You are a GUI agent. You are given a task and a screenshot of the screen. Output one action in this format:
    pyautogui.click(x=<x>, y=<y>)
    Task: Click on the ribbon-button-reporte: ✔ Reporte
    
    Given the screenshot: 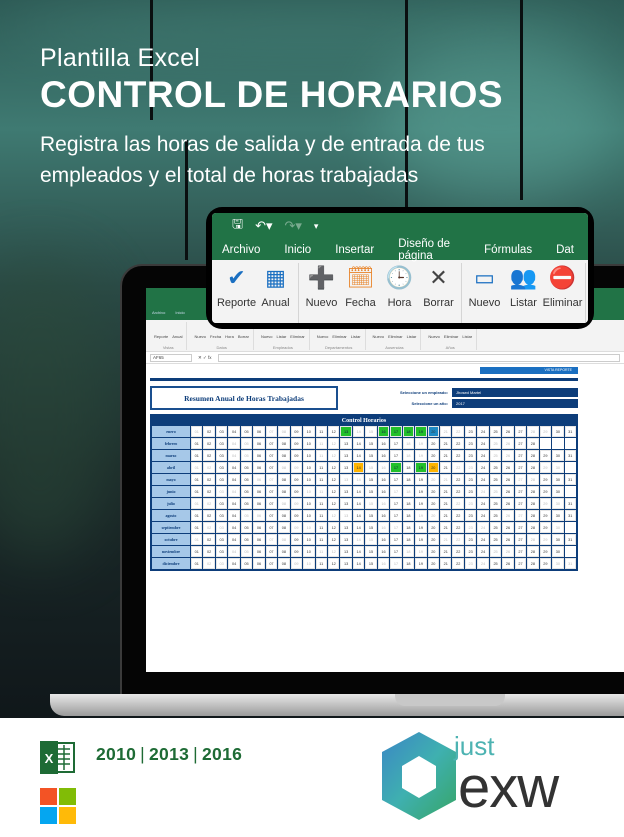 What is the action you would take?
    pyautogui.click(x=236, y=293)
    